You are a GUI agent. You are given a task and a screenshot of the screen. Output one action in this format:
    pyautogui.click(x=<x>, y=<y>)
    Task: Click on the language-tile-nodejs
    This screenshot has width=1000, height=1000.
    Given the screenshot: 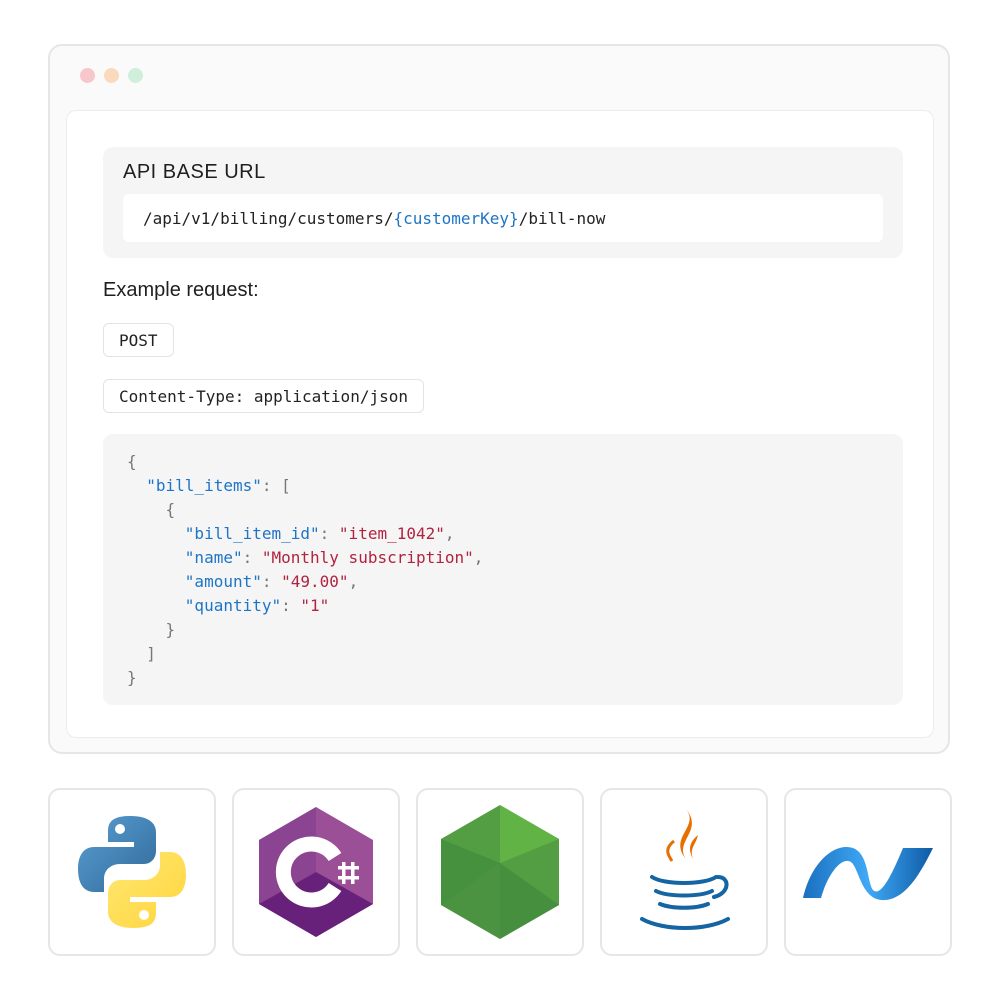 What is the action you would take?
    pyautogui.click(x=500, y=872)
    